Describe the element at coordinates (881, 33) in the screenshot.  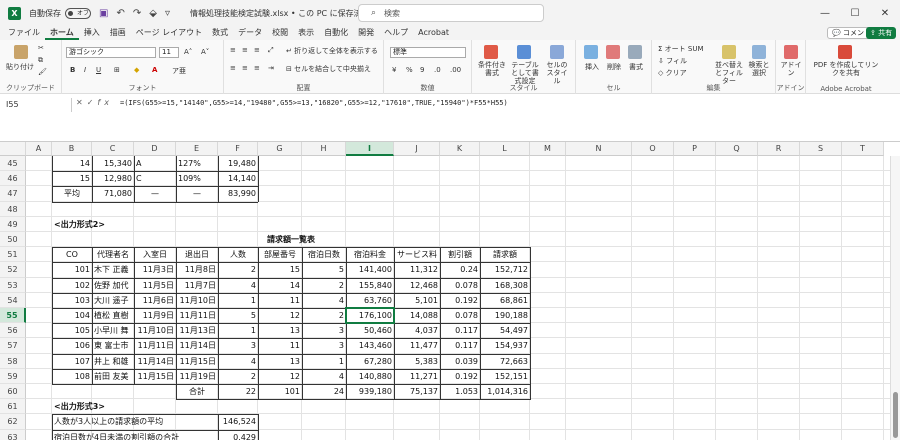
I see `share-button: ⇪ 共有` at that location.